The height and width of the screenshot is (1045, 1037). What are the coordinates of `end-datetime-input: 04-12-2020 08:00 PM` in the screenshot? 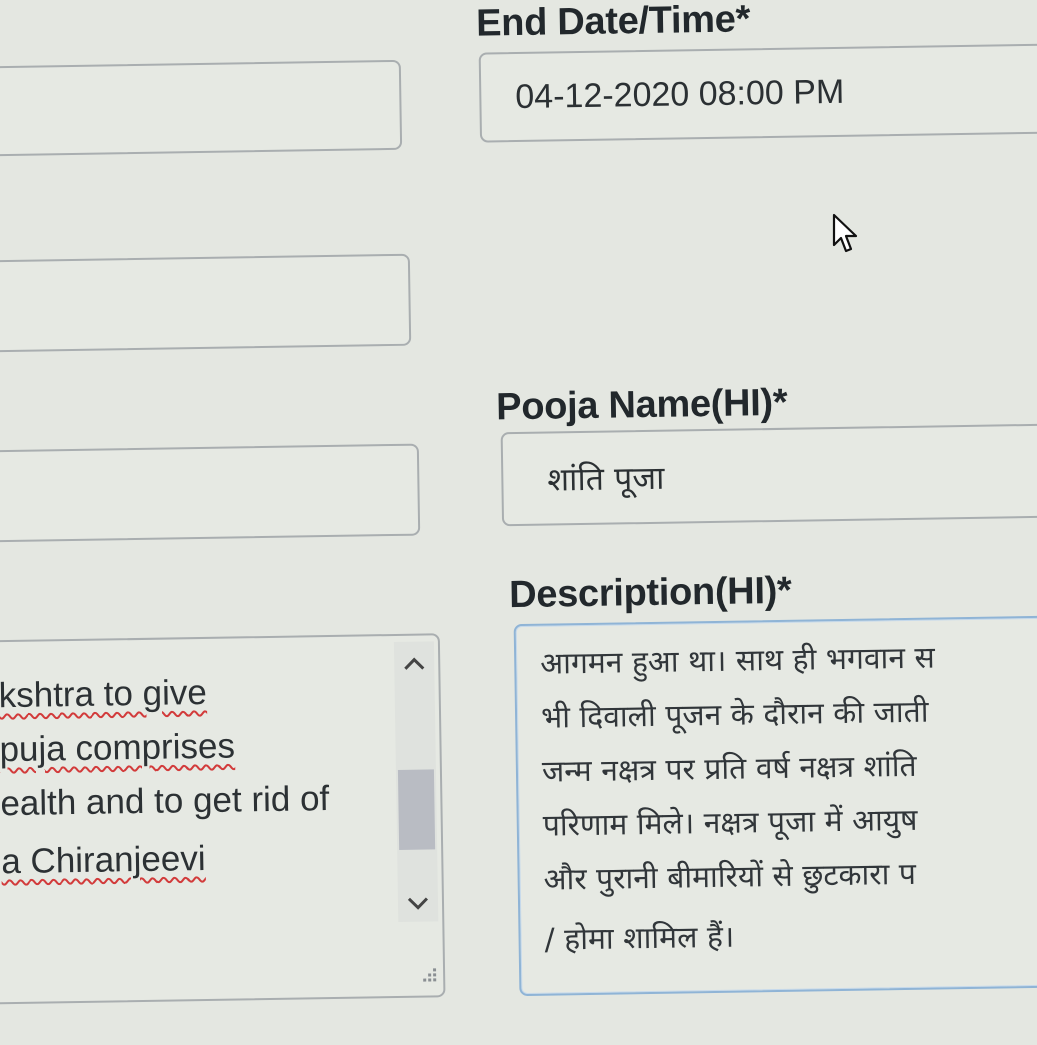 It's located at (757, 93).